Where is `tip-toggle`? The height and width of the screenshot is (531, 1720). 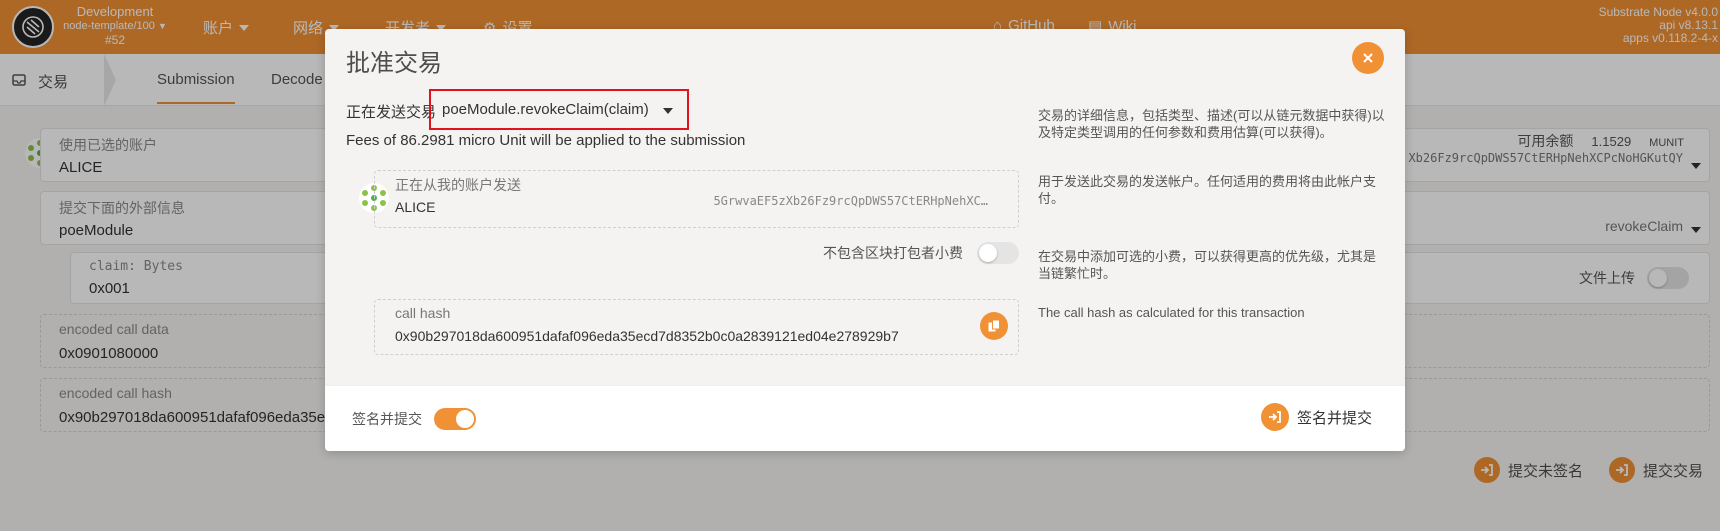
tip-toggle is located at coordinates (998, 253).